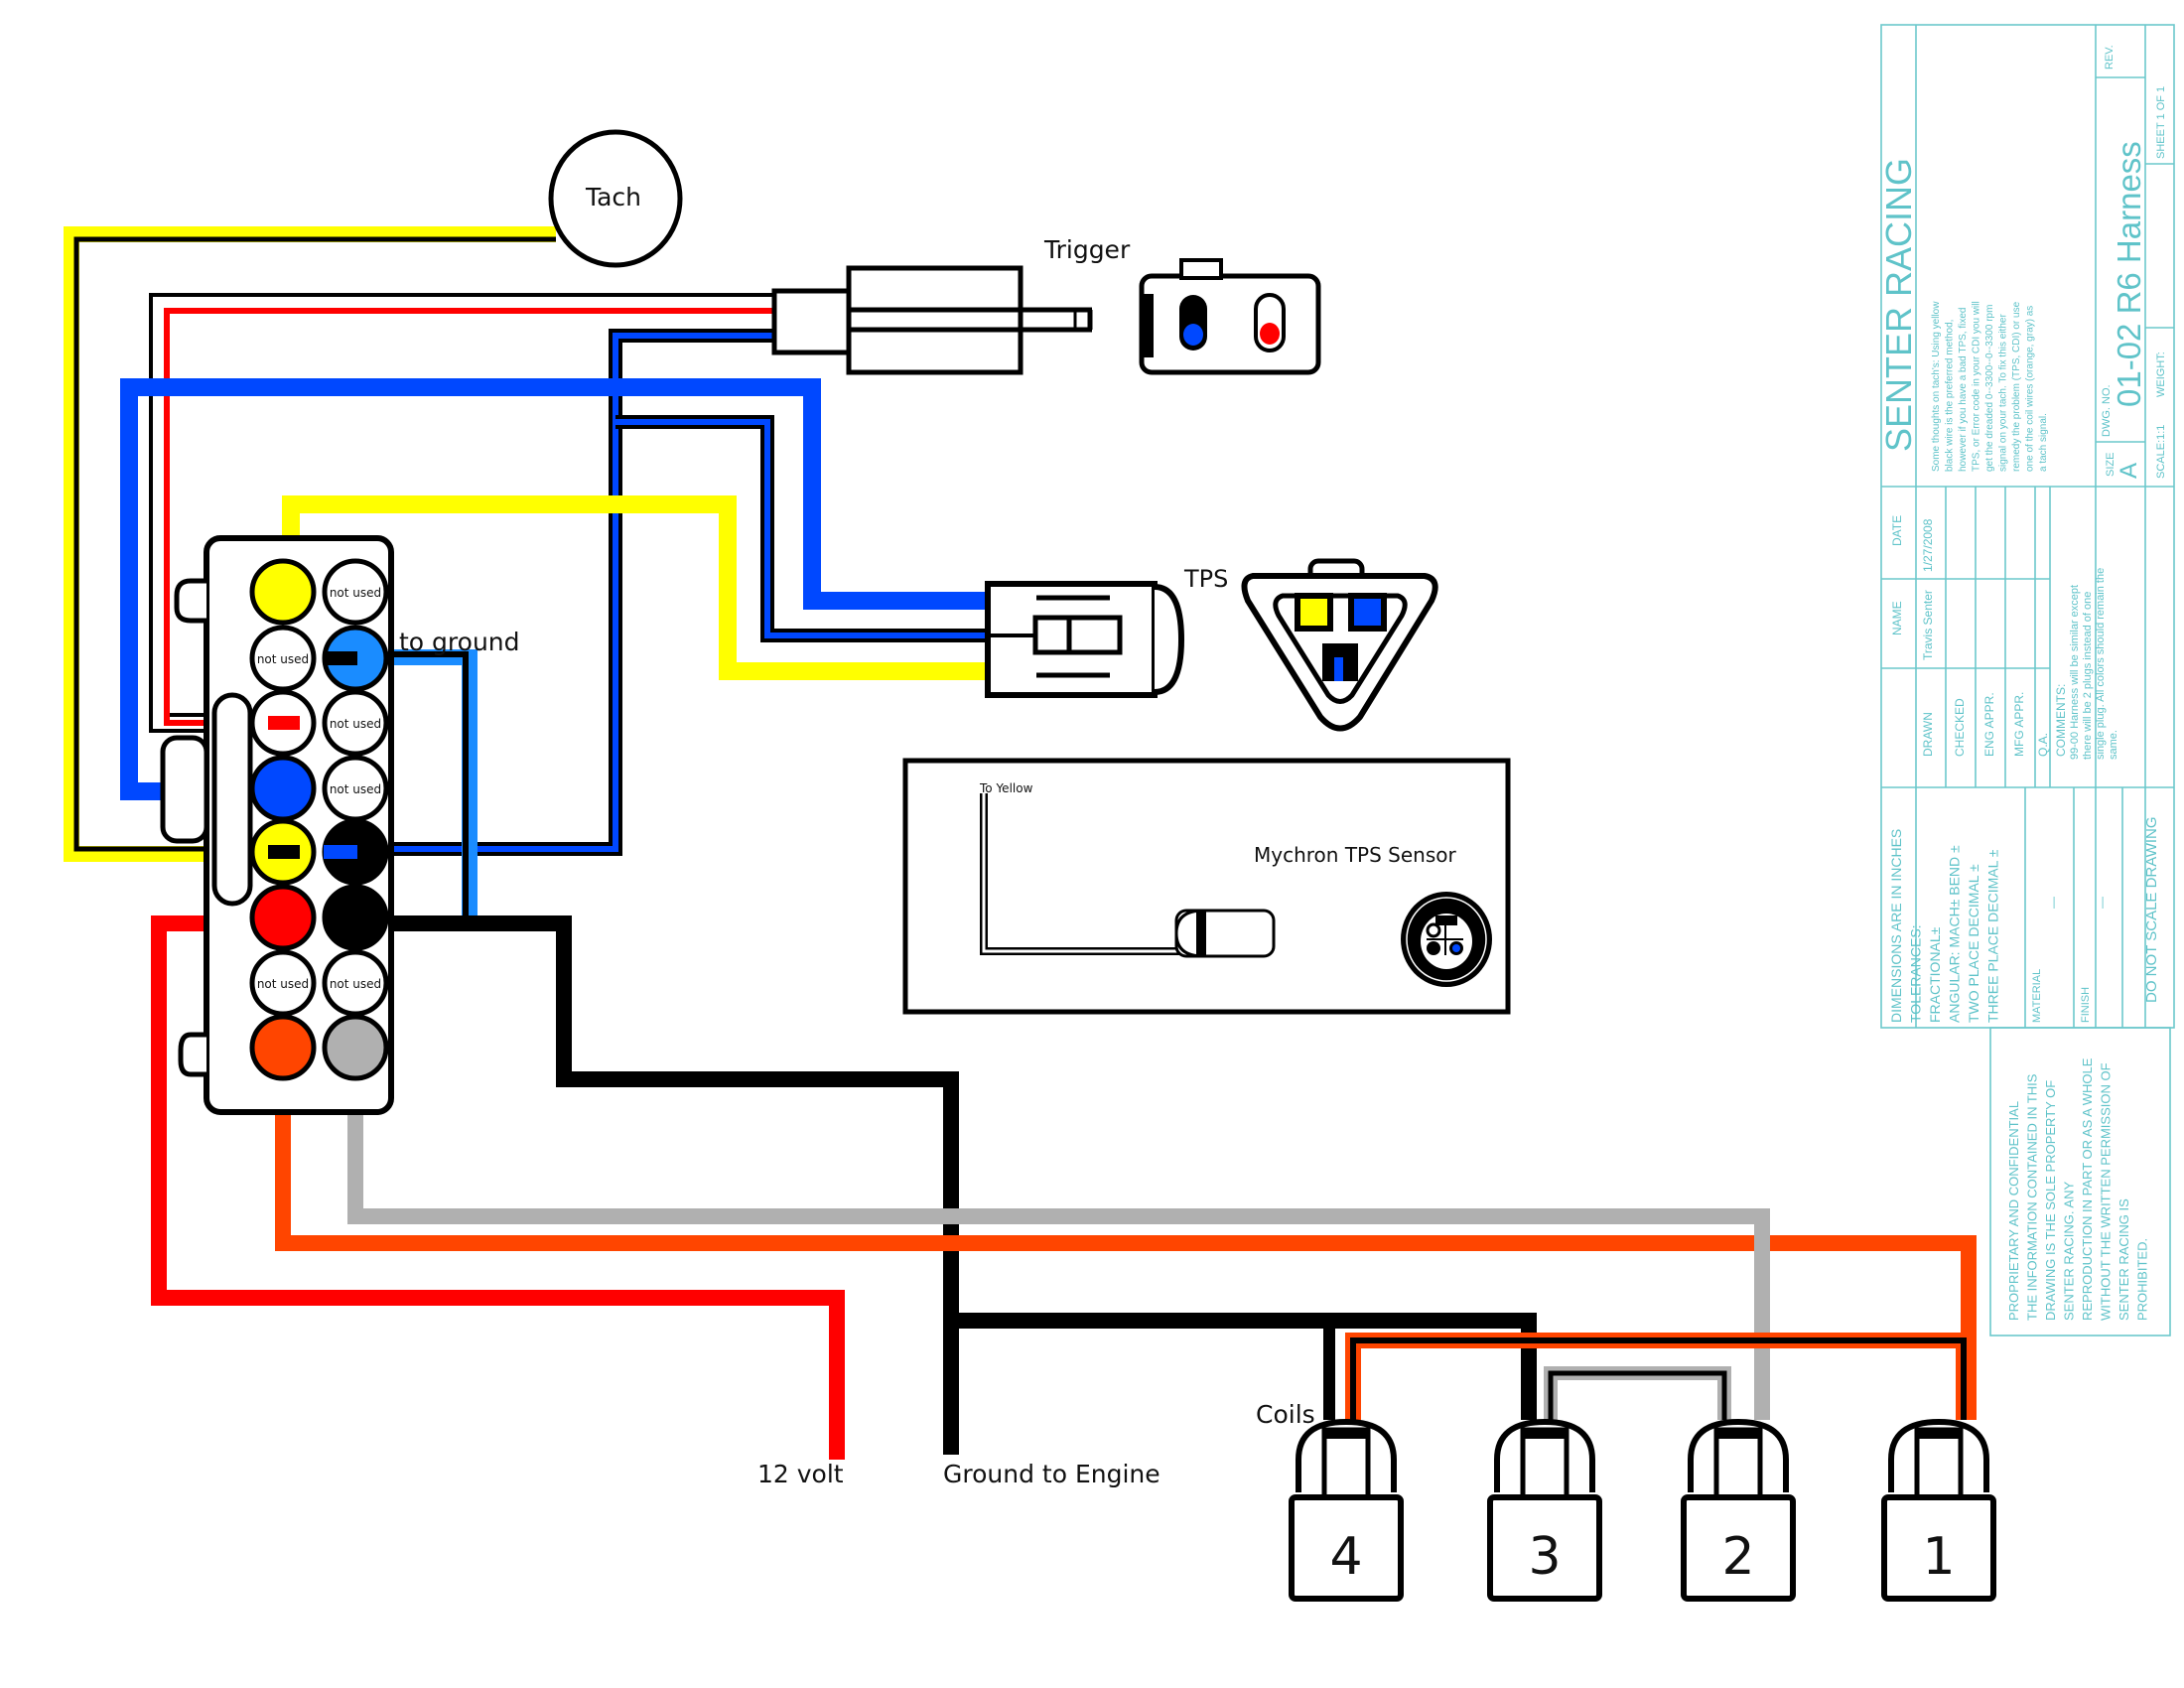 This screenshot has height=1688, width=2184. I want to click on company-name: SENTER RACING, so click(1898, 305).